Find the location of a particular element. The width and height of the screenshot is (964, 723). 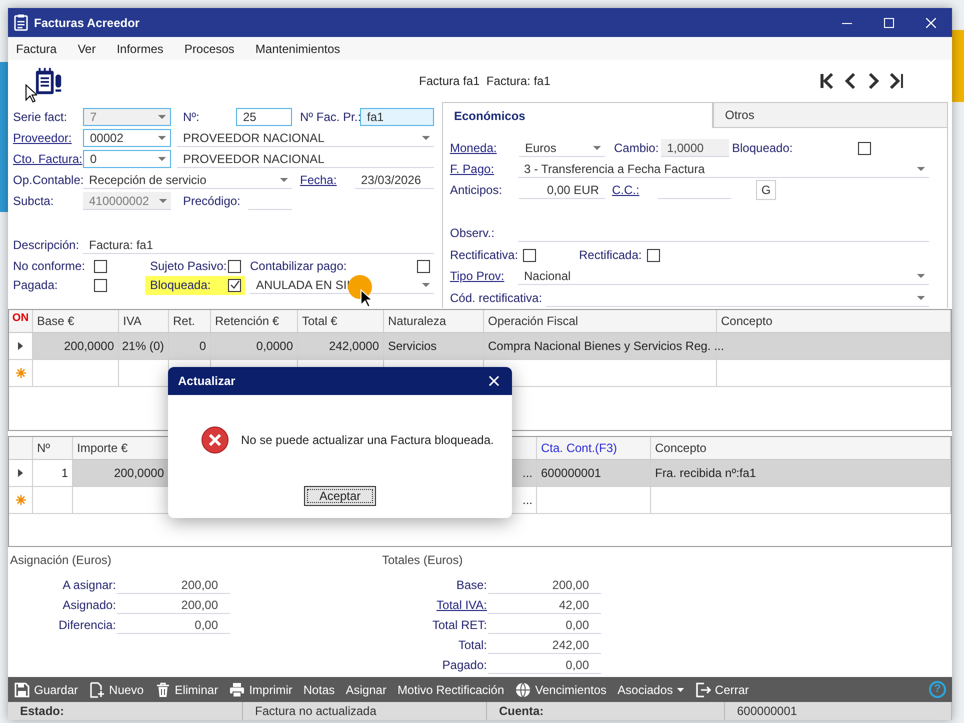

lookup-button: G is located at coordinates (766, 190).